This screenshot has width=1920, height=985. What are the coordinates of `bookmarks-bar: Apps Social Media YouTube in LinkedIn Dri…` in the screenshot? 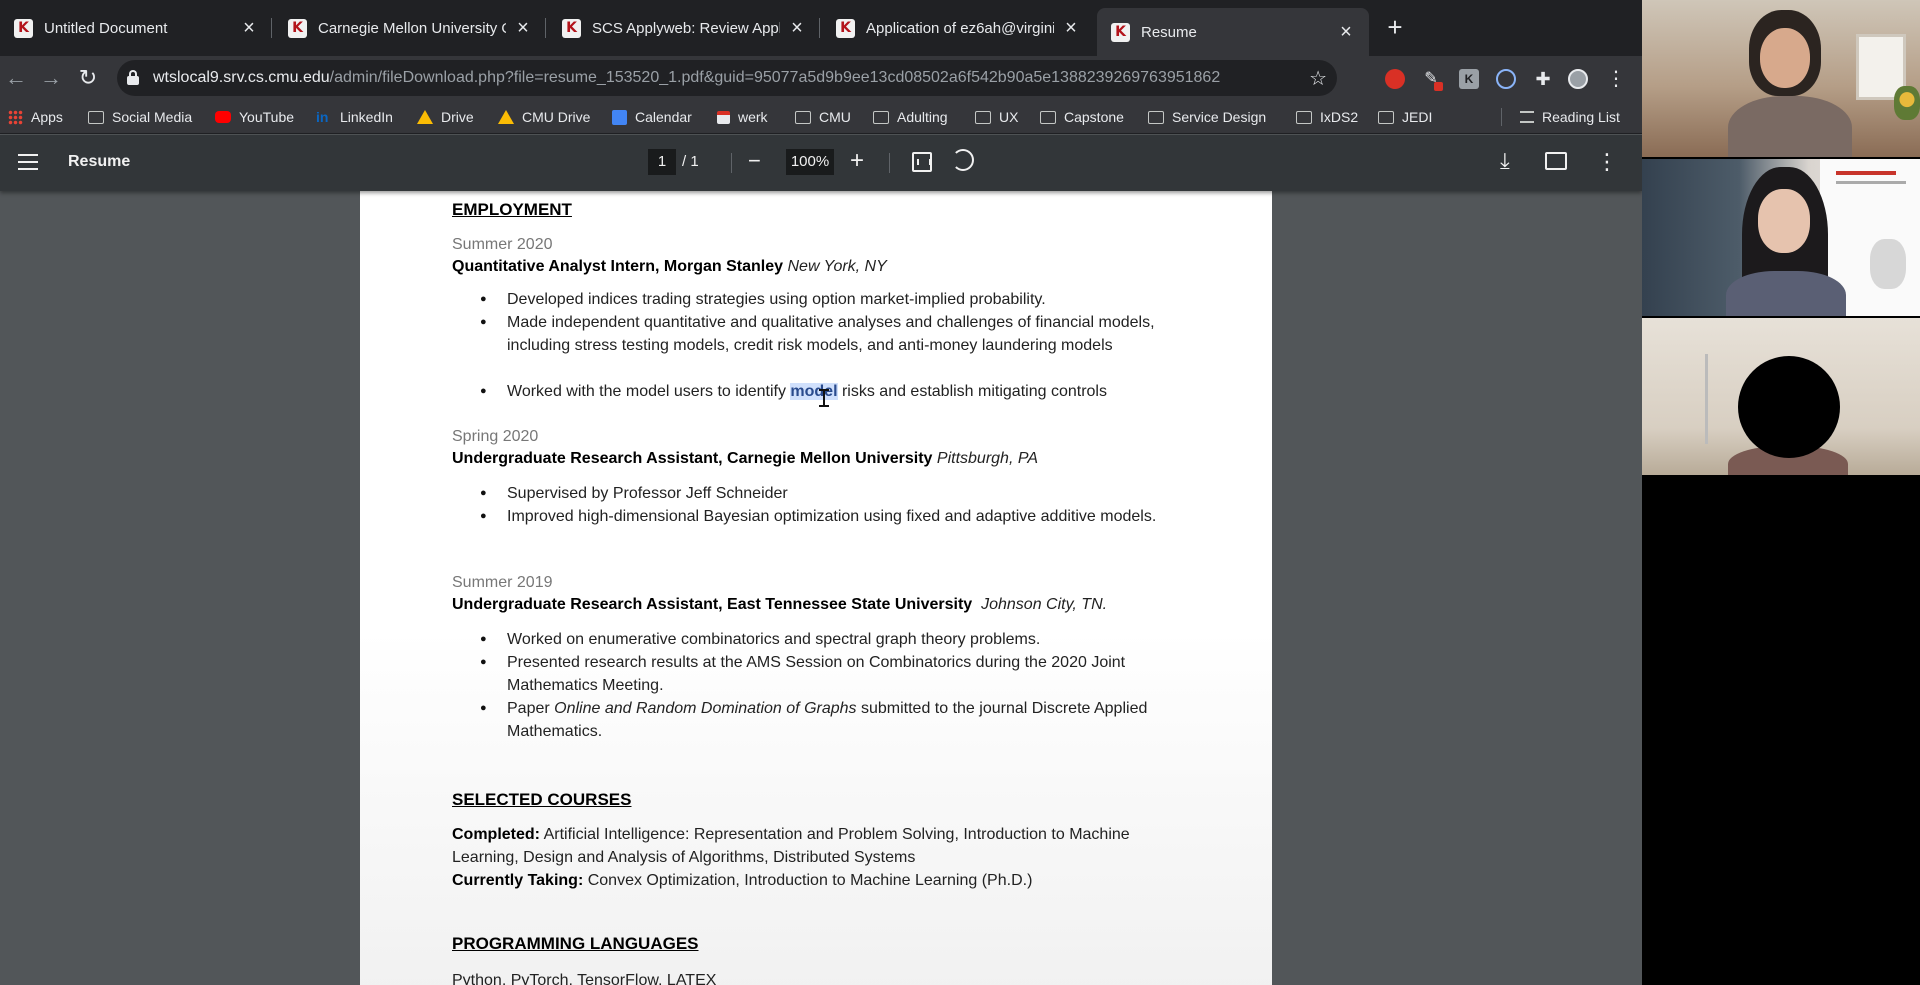 It's located at (821, 117).